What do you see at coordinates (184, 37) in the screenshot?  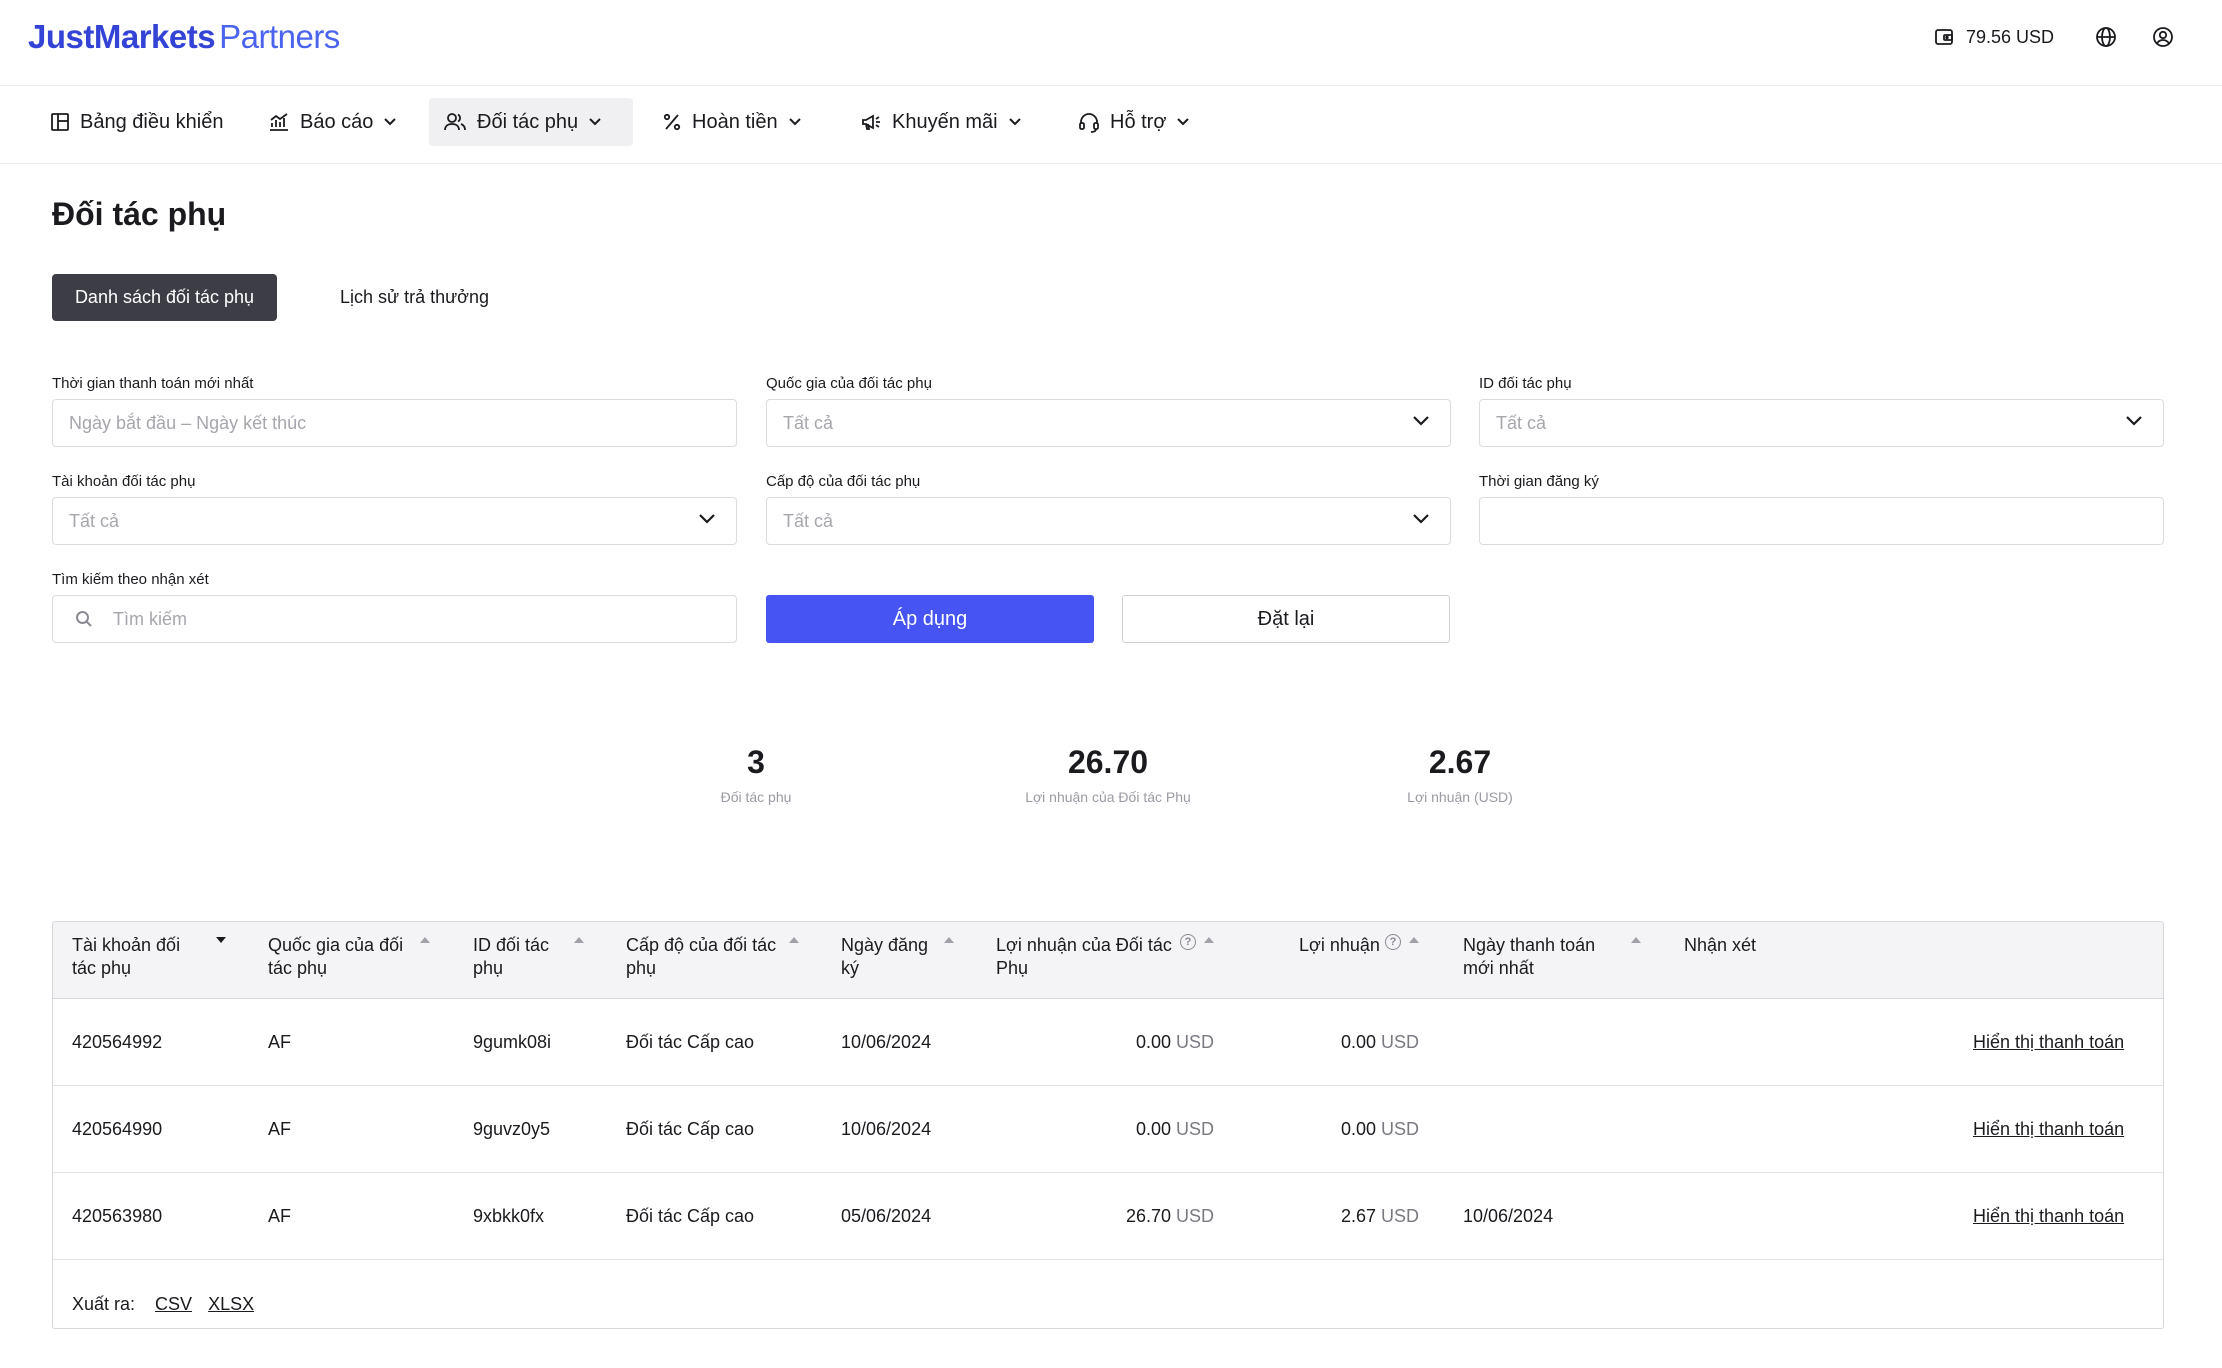 I see `logo: JustMarkets Partners` at bounding box center [184, 37].